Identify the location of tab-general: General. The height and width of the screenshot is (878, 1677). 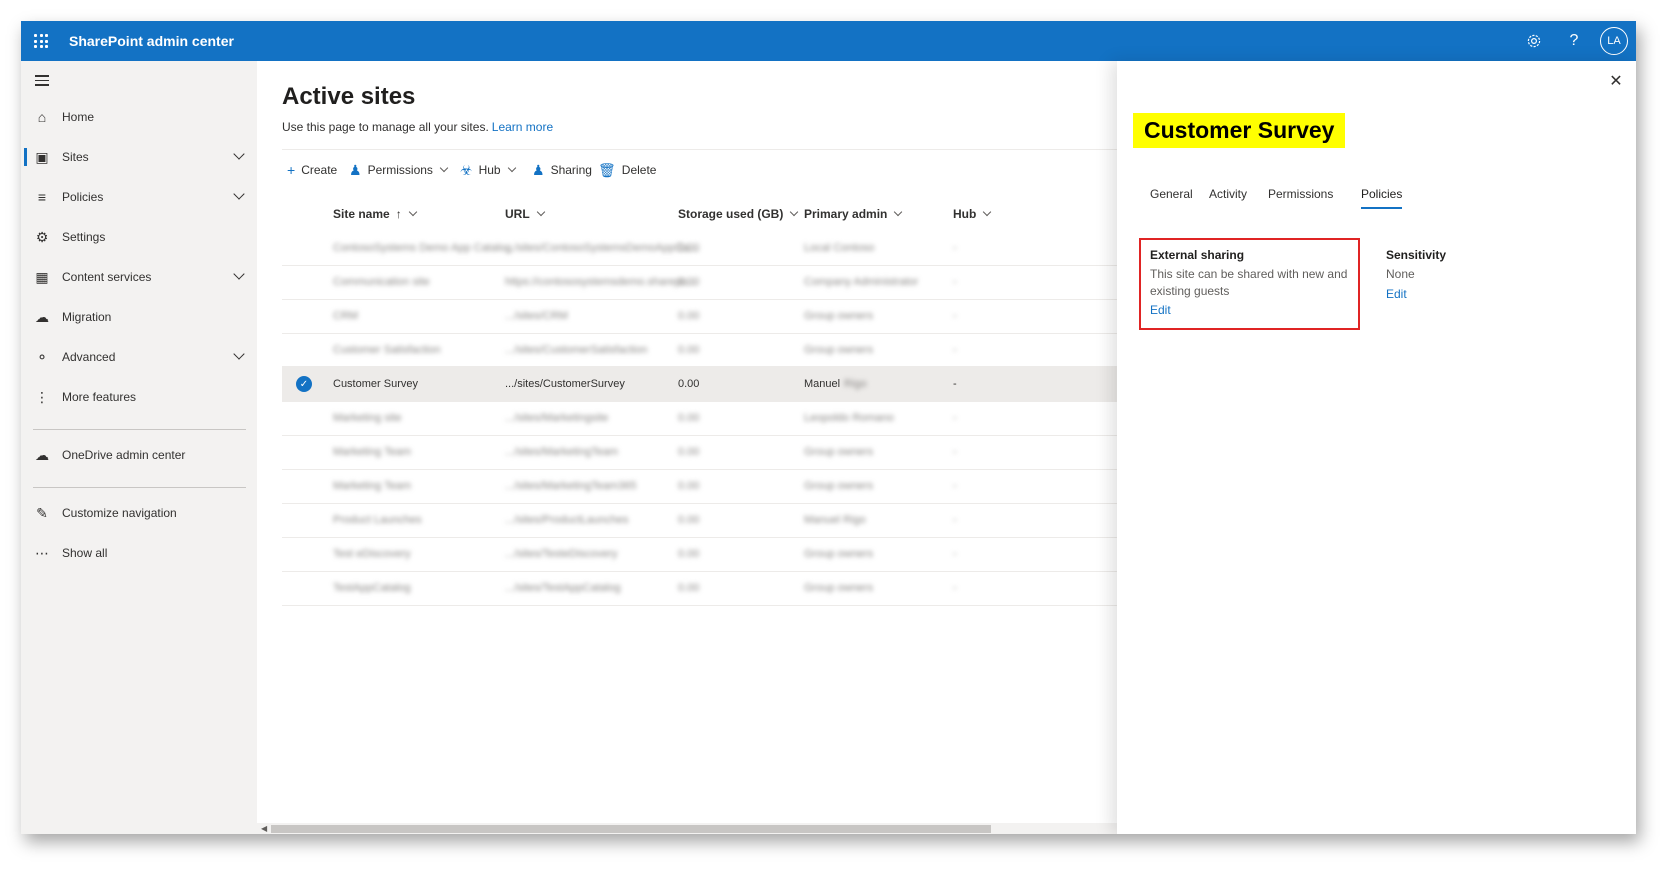
(1171, 194).